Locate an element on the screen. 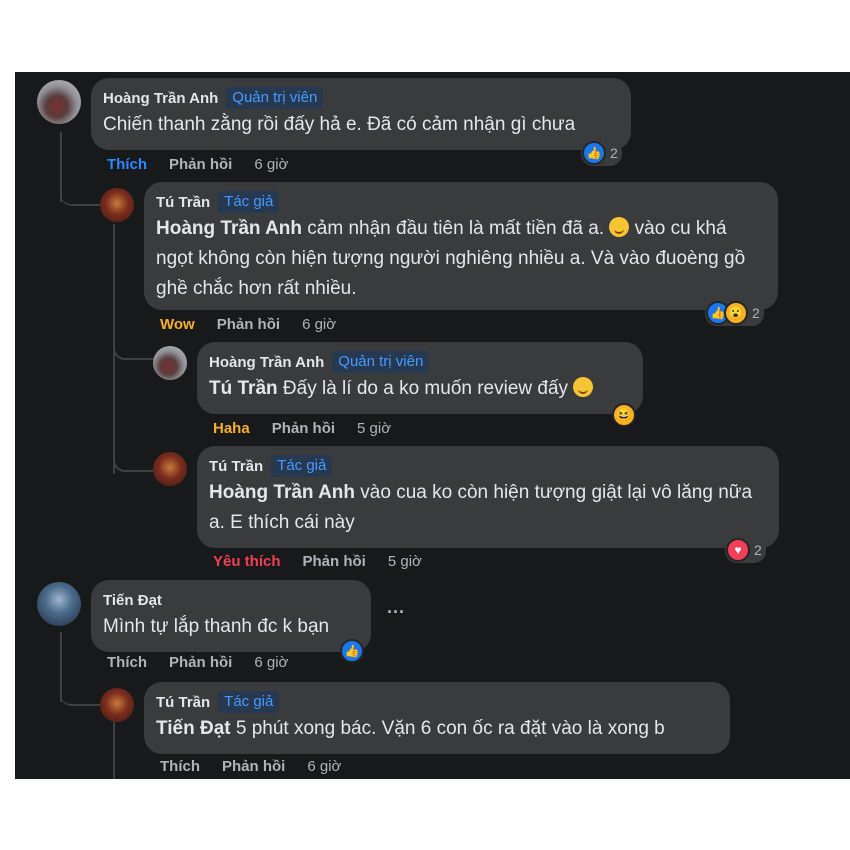 This screenshot has height=850, width=850. love-reaction-button: Yêu thích is located at coordinates (247, 561).